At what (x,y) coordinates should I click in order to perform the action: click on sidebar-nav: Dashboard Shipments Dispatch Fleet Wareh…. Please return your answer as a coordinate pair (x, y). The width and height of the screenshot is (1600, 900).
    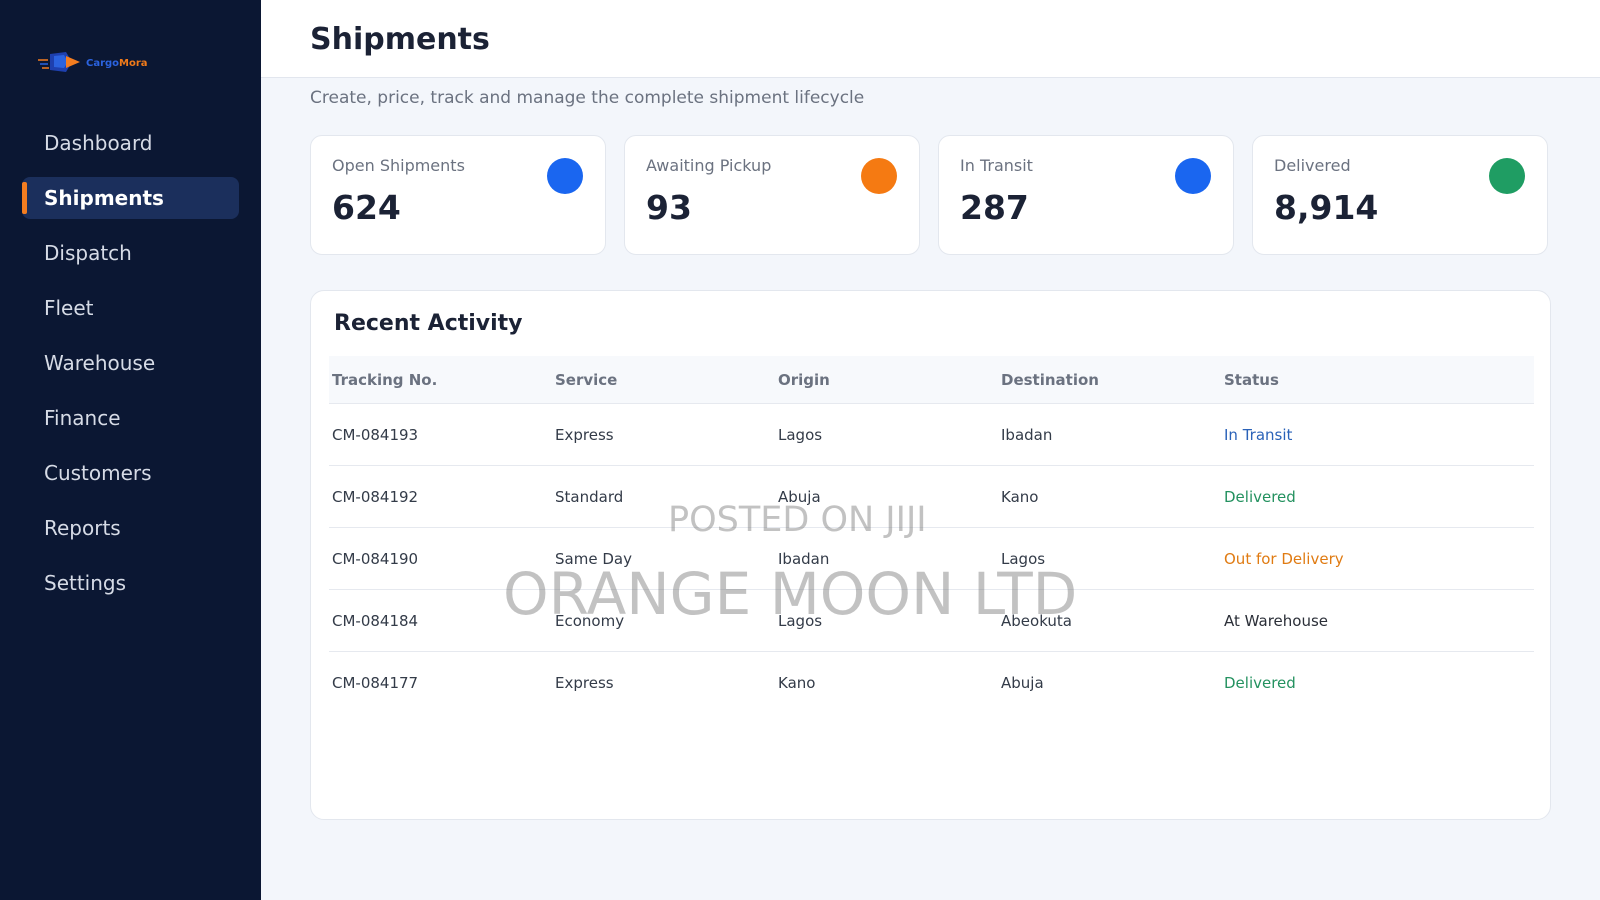
    Looking at the image, I should click on (130, 369).